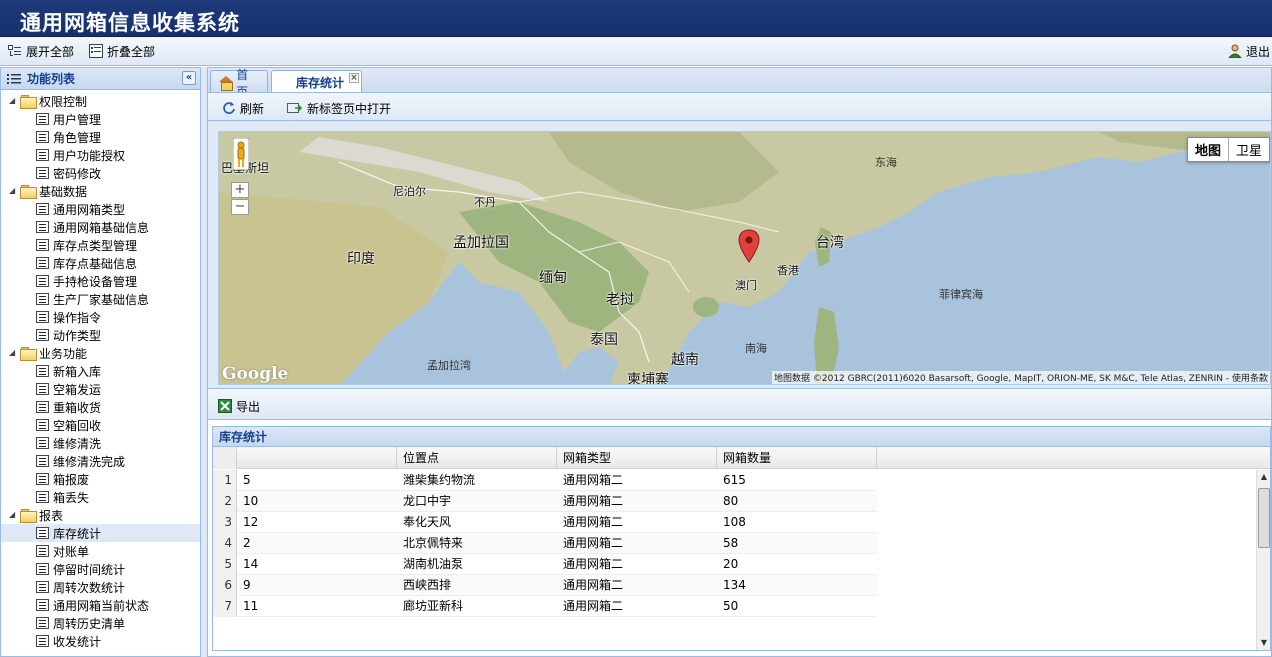 This screenshot has height=657, width=1272. I want to click on tree-item: 周转历史清单, so click(100, 623).